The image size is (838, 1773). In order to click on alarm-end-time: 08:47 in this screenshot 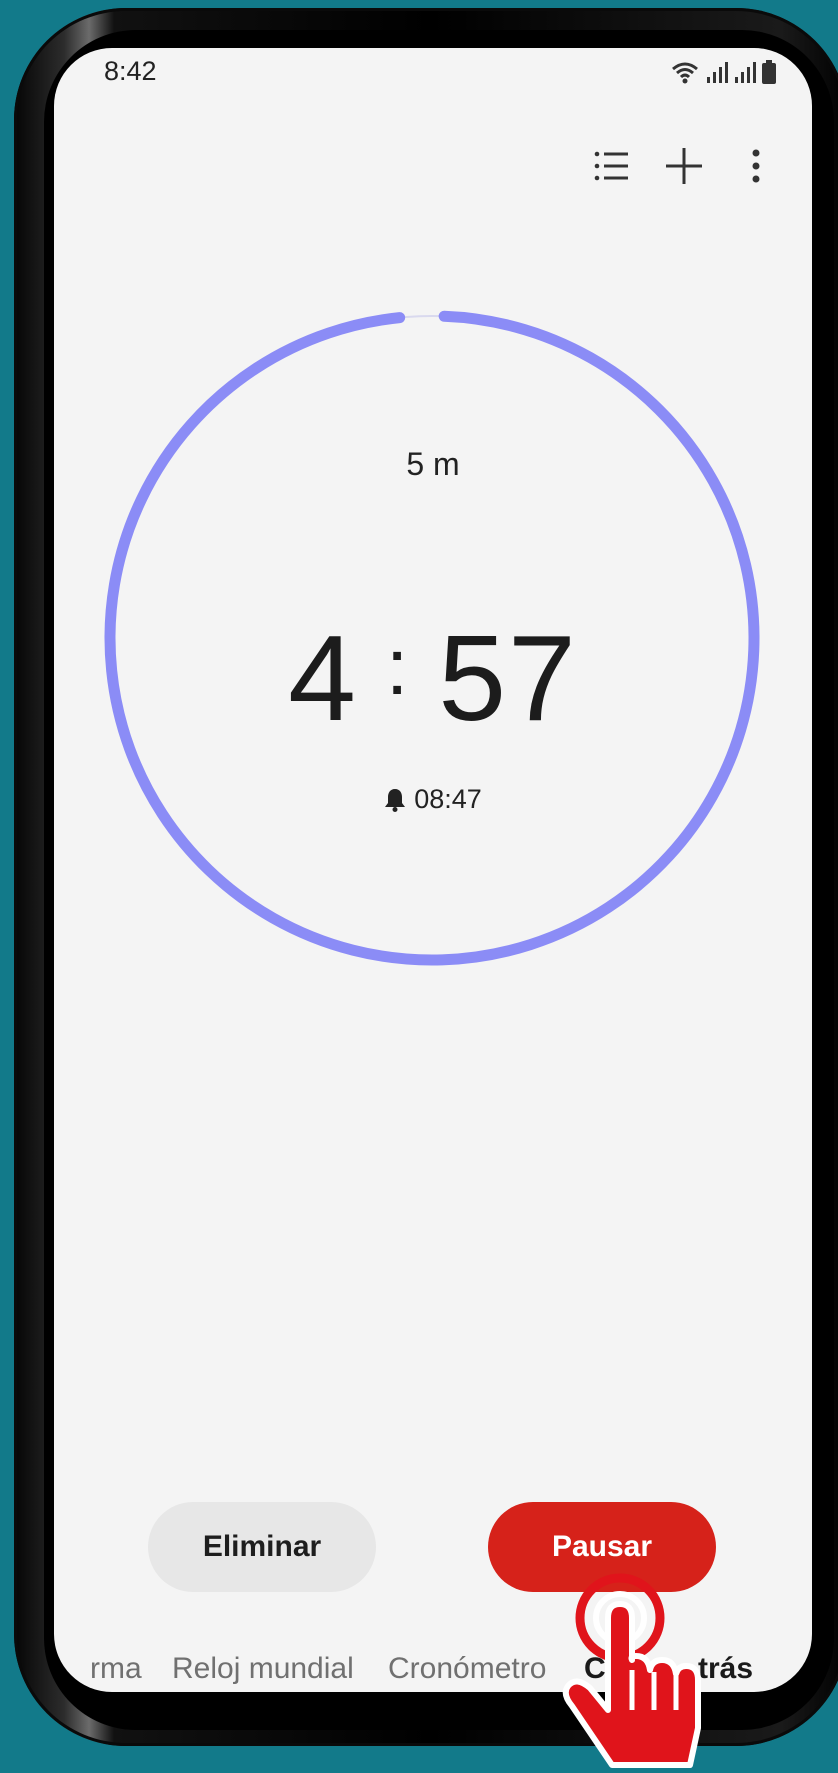, I will do `click(433, 799)`.